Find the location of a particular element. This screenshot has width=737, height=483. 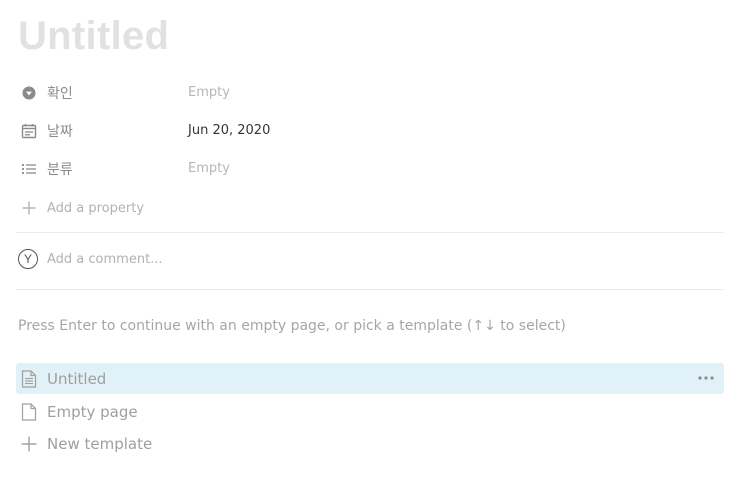

comment-row: Y is located at coordinates (231, 259).